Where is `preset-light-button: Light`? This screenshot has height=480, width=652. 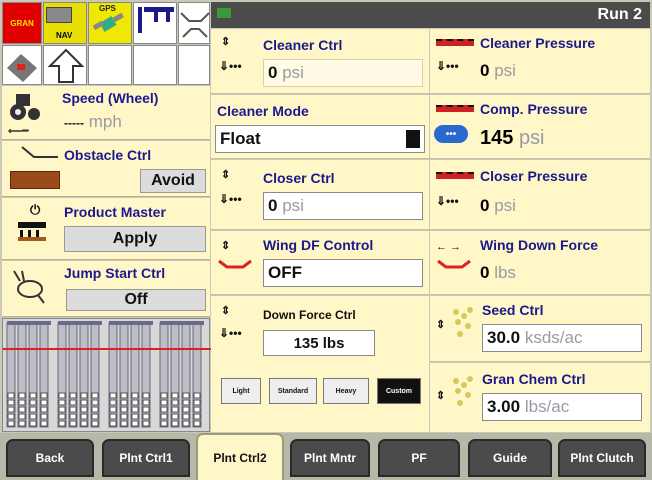 preset-light-button: Light is located at coordinates (241, 391).